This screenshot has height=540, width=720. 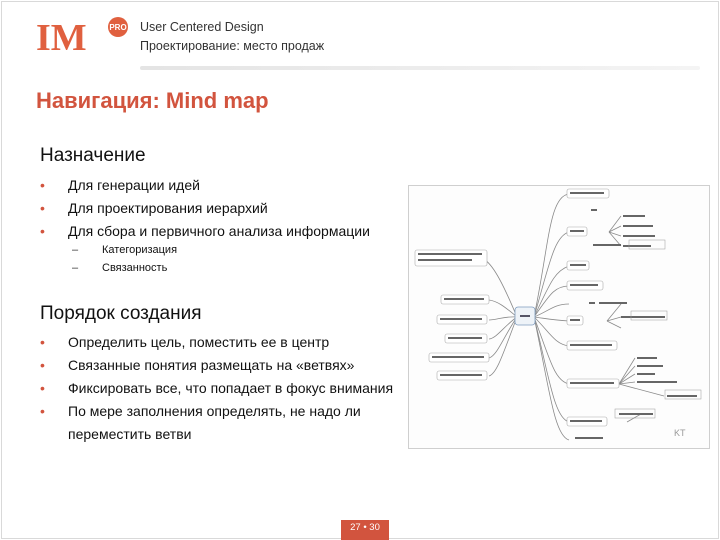 I want to click on purpose-sublist: – Категоризация – Связанность, so click(x=124, y=259).